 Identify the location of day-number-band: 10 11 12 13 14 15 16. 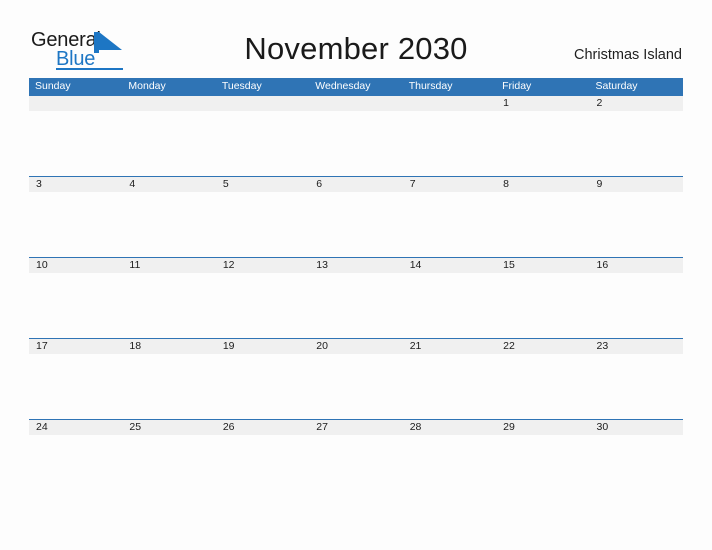
(356, 265).